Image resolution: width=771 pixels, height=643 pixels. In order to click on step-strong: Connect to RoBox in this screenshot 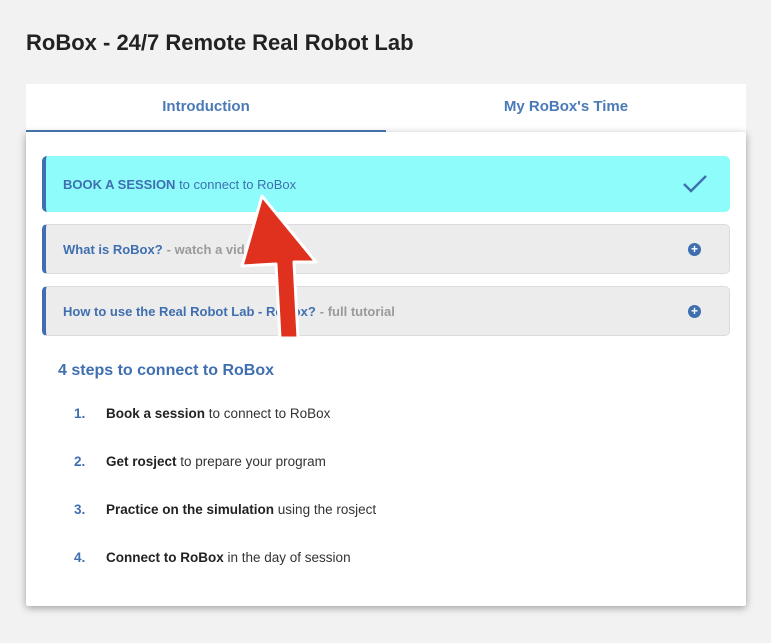, I will do `click(165, 557)`.